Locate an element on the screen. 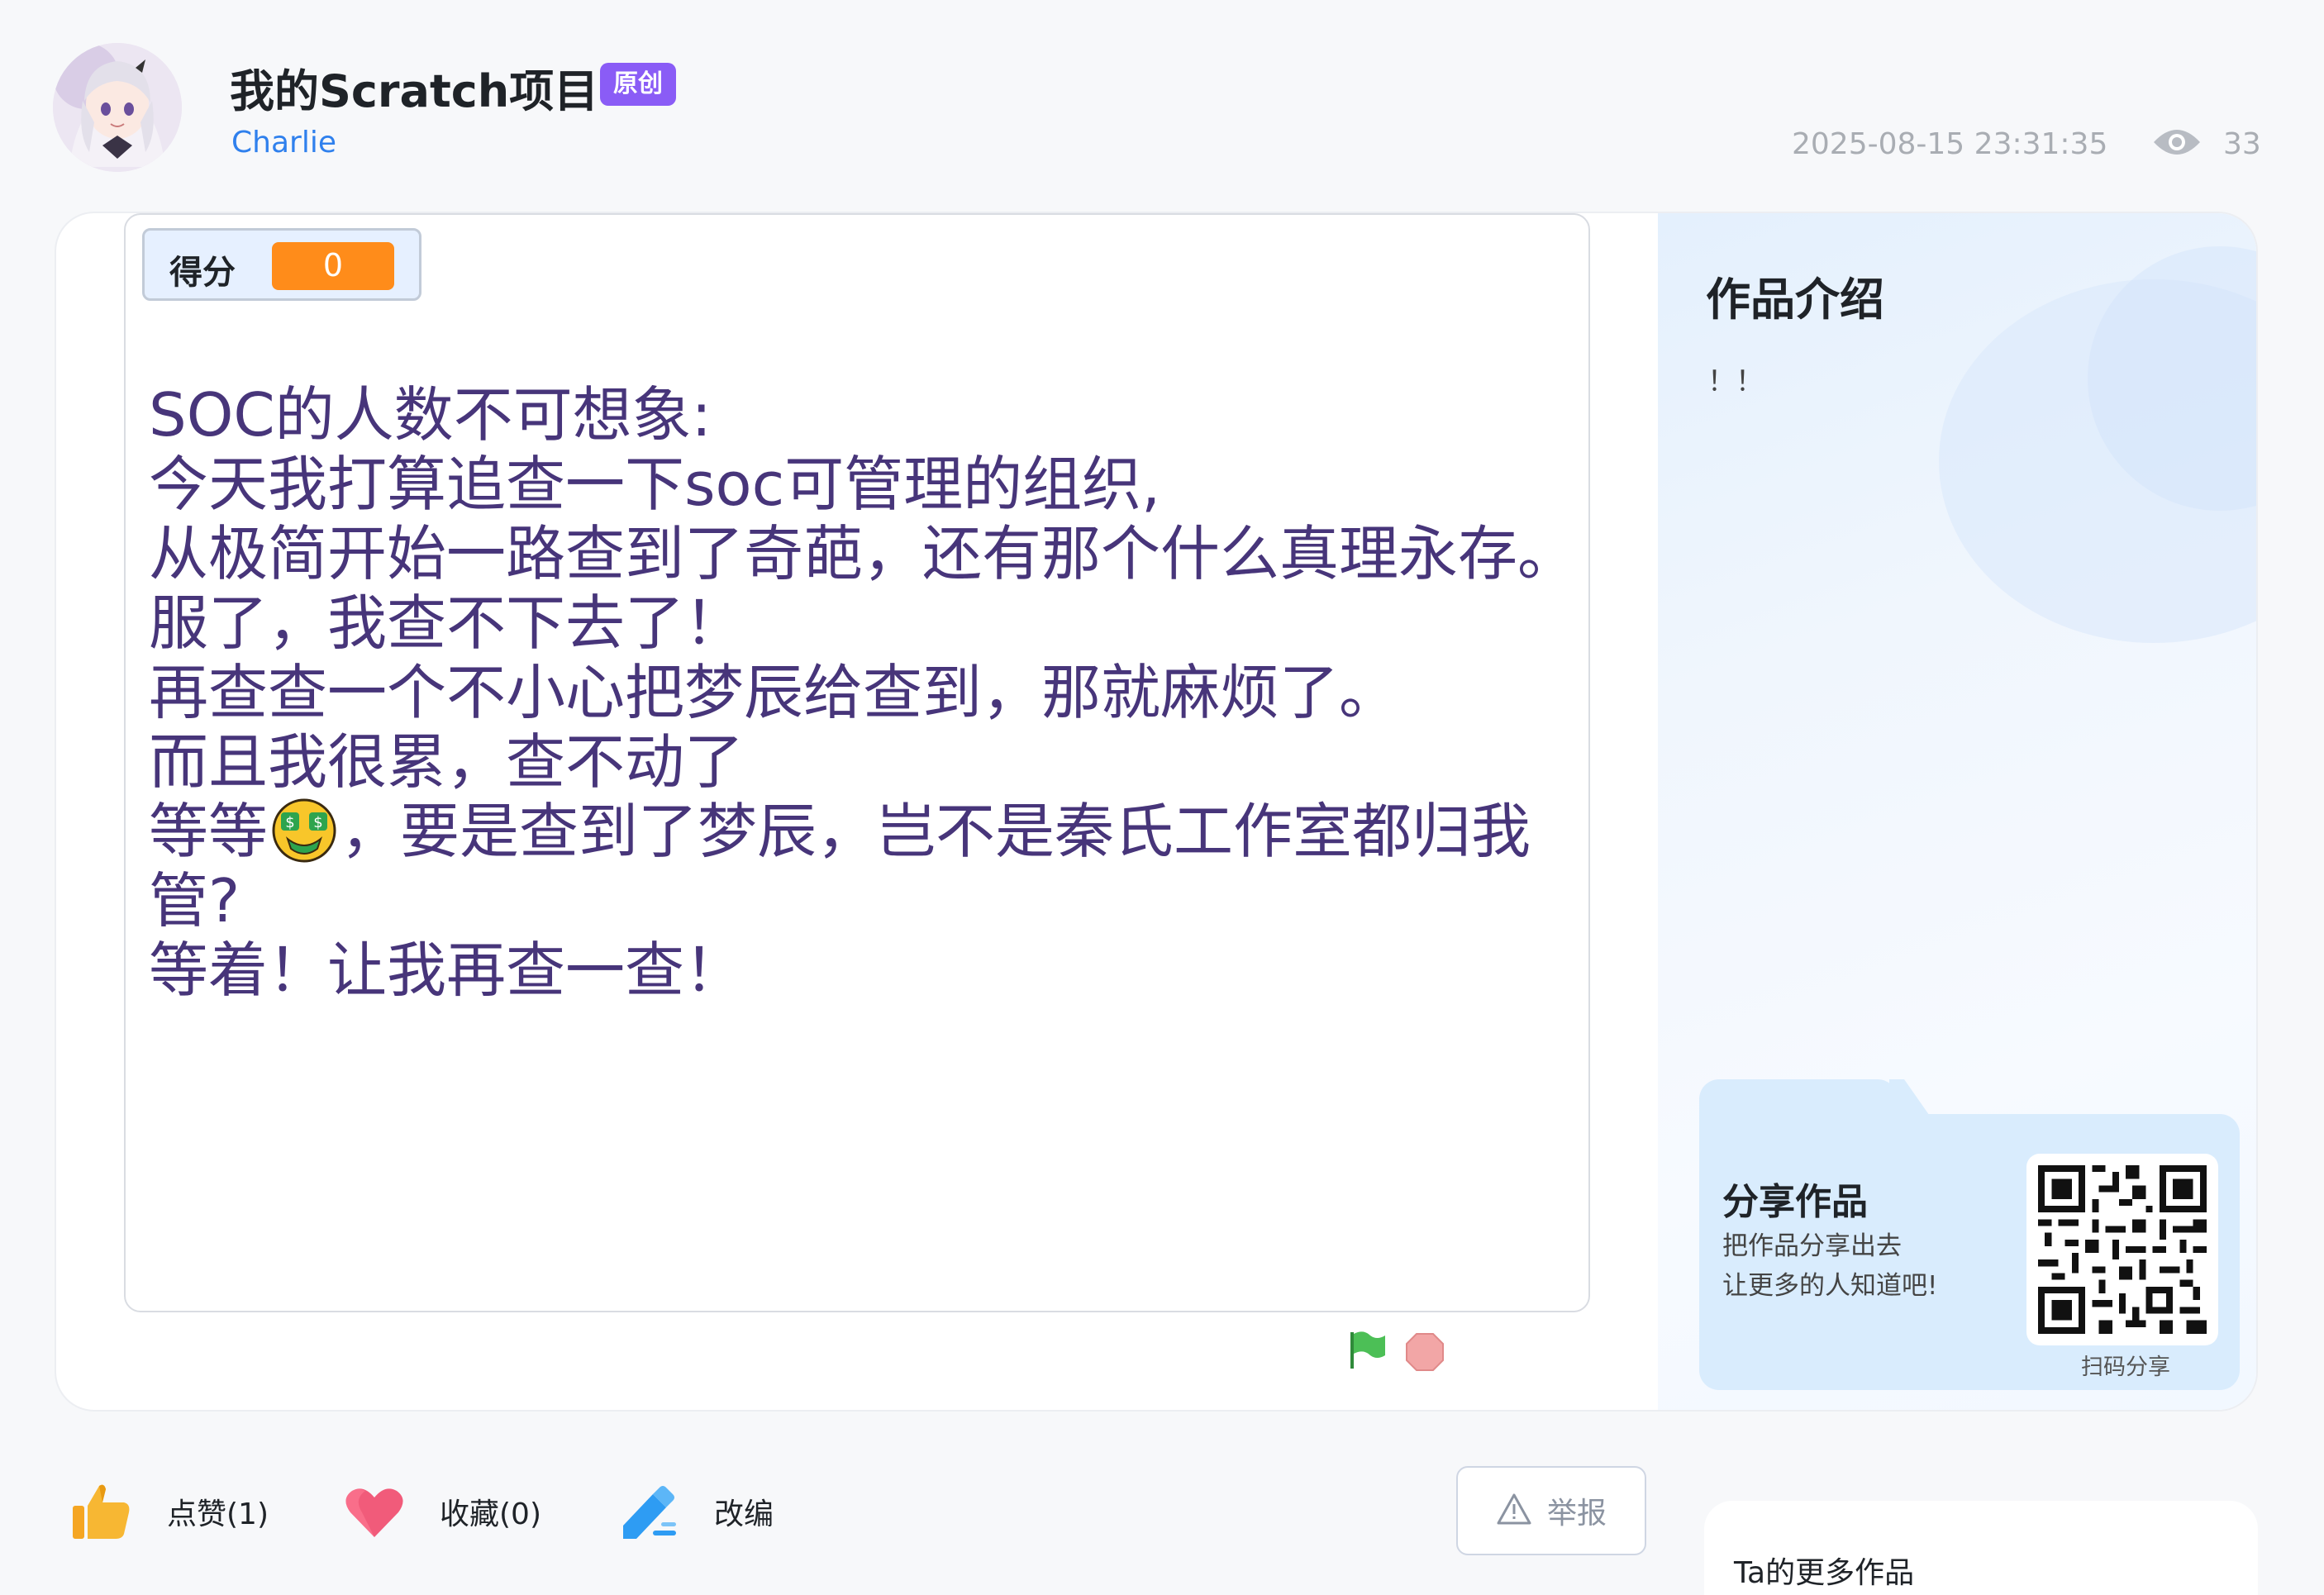  project-title: 我的Scratch项目 is located at coordinates (414, 91).